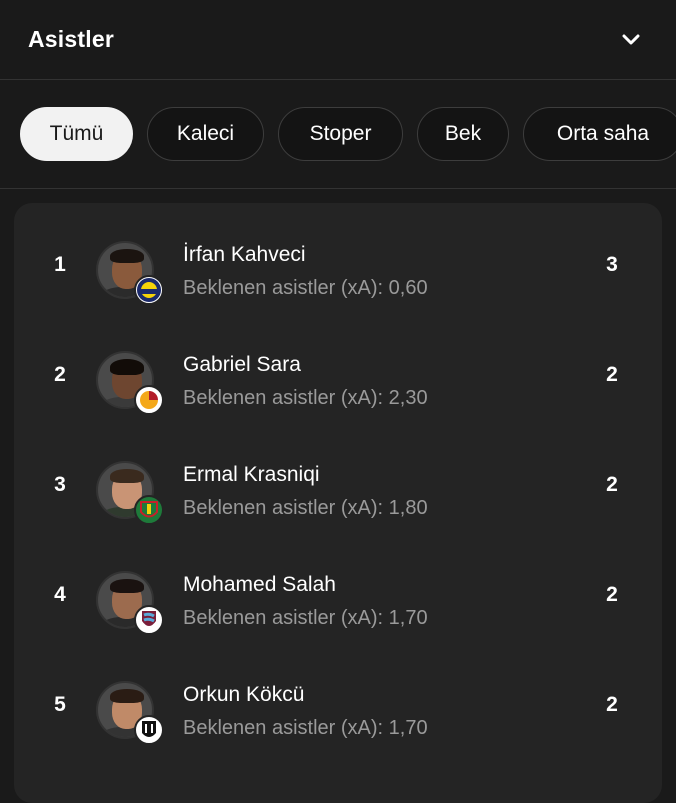 The height and width of the screenshot is (803, 676). Describe the element at coordinates (149, 290) in the screenshot. I see `fenerbahce-badge-icon` at that location.